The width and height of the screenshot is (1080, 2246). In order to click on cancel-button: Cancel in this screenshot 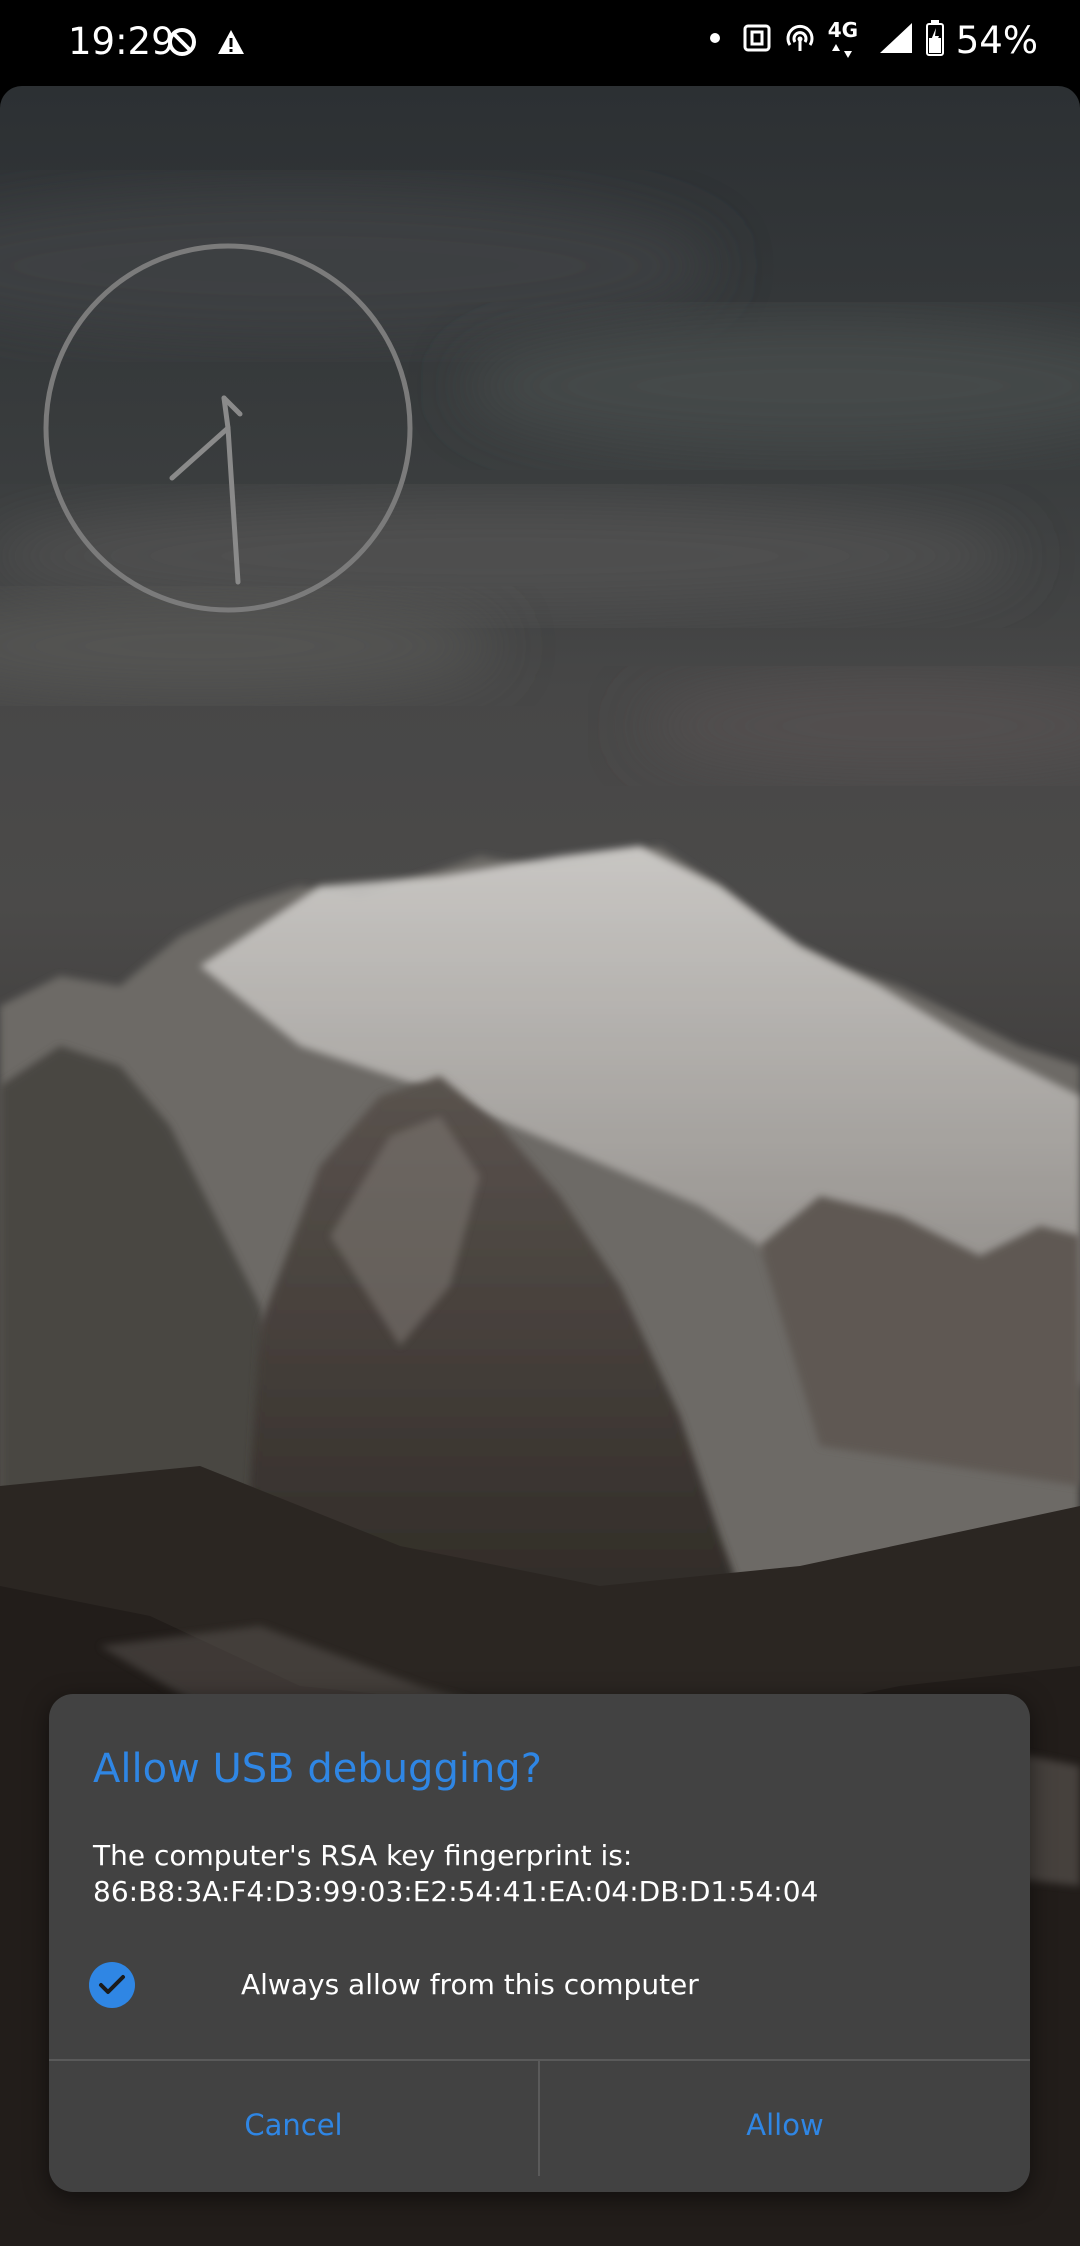, I will do `click(293, 2125)`.